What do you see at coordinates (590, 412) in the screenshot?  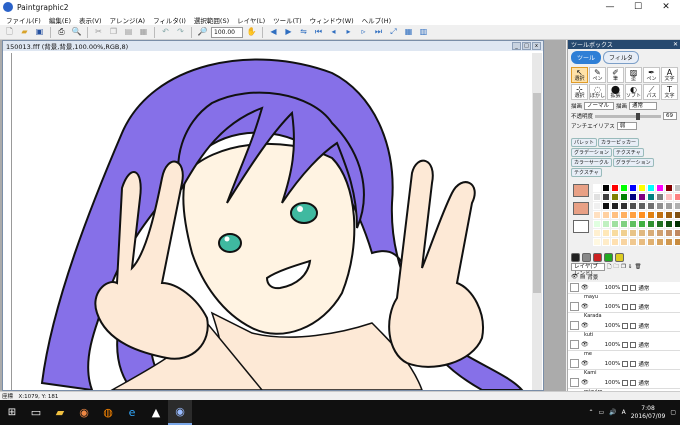 I see `chevron-up-icon: ⌃` at bounding box center [590, 412].